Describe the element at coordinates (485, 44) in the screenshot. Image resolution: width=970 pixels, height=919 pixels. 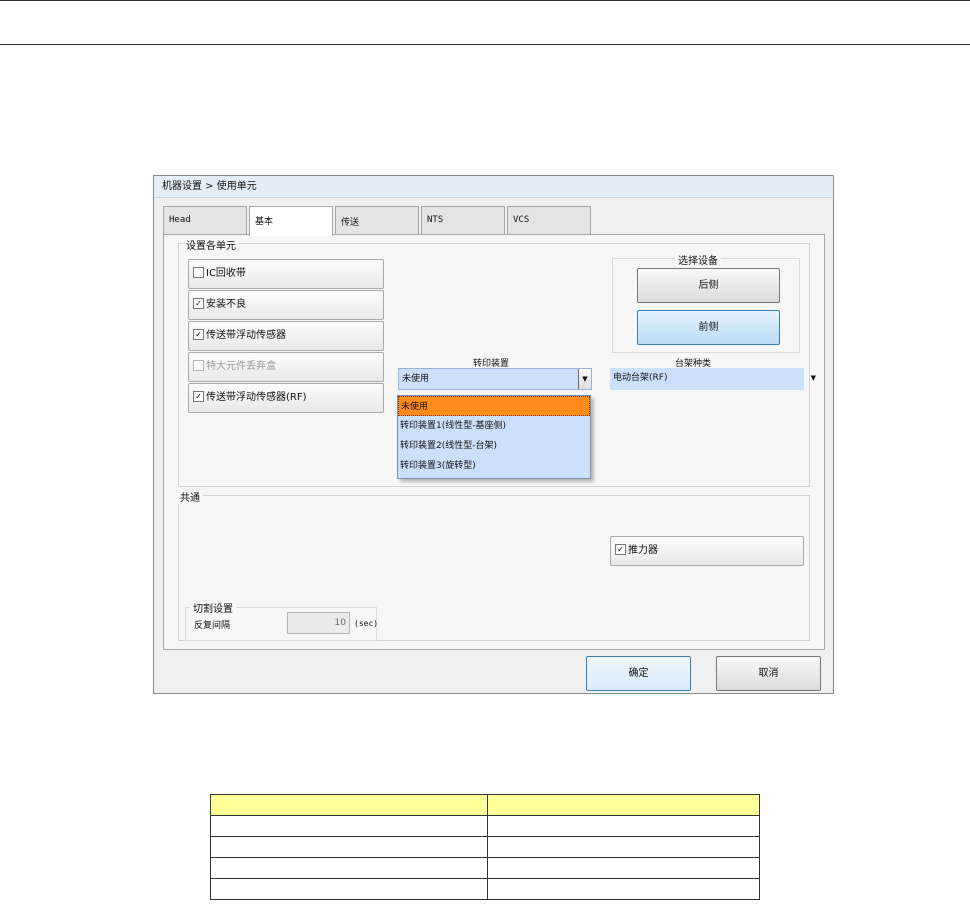
I see `page-header-rule` at that location.